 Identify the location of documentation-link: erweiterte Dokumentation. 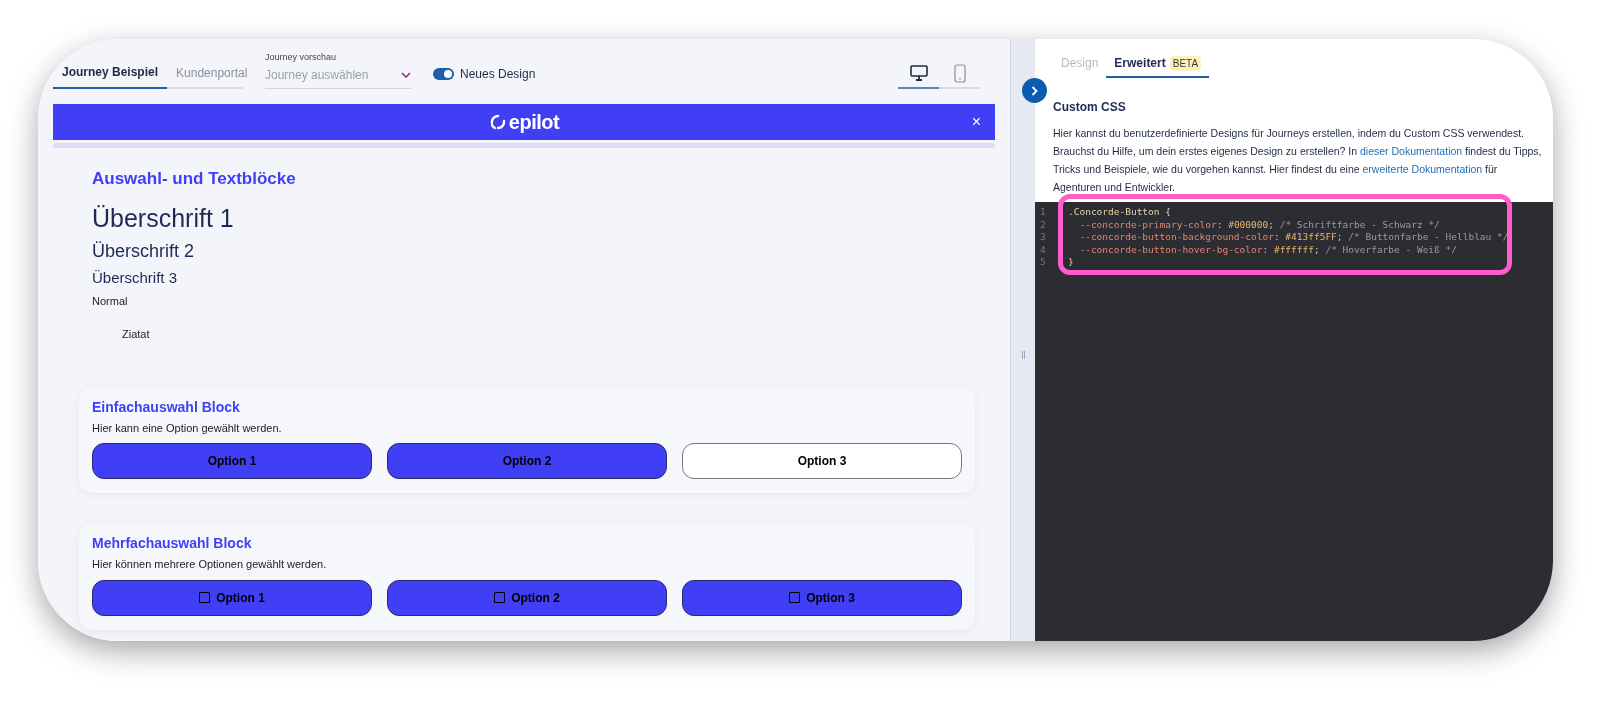
(1422, 169).